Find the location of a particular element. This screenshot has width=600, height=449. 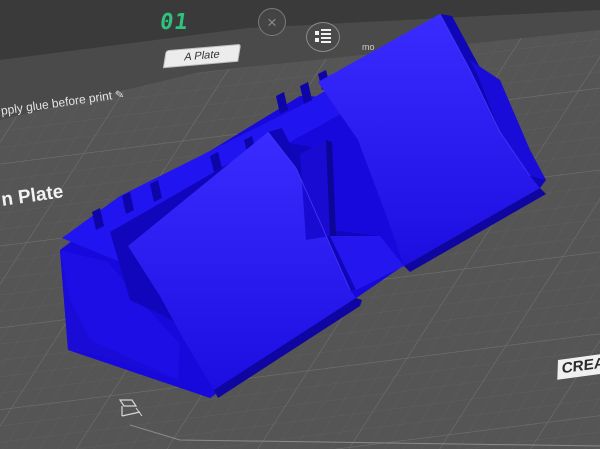

arrange-button is located at coordinates (323, 37).